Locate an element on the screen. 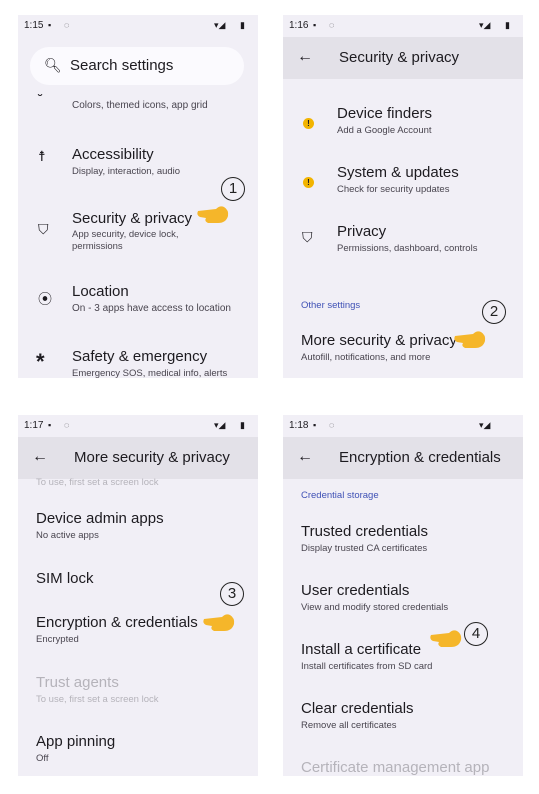 The height and width of the screenshot is (794, 539). asterisk-icon: * is located at coordinates (40, 361).